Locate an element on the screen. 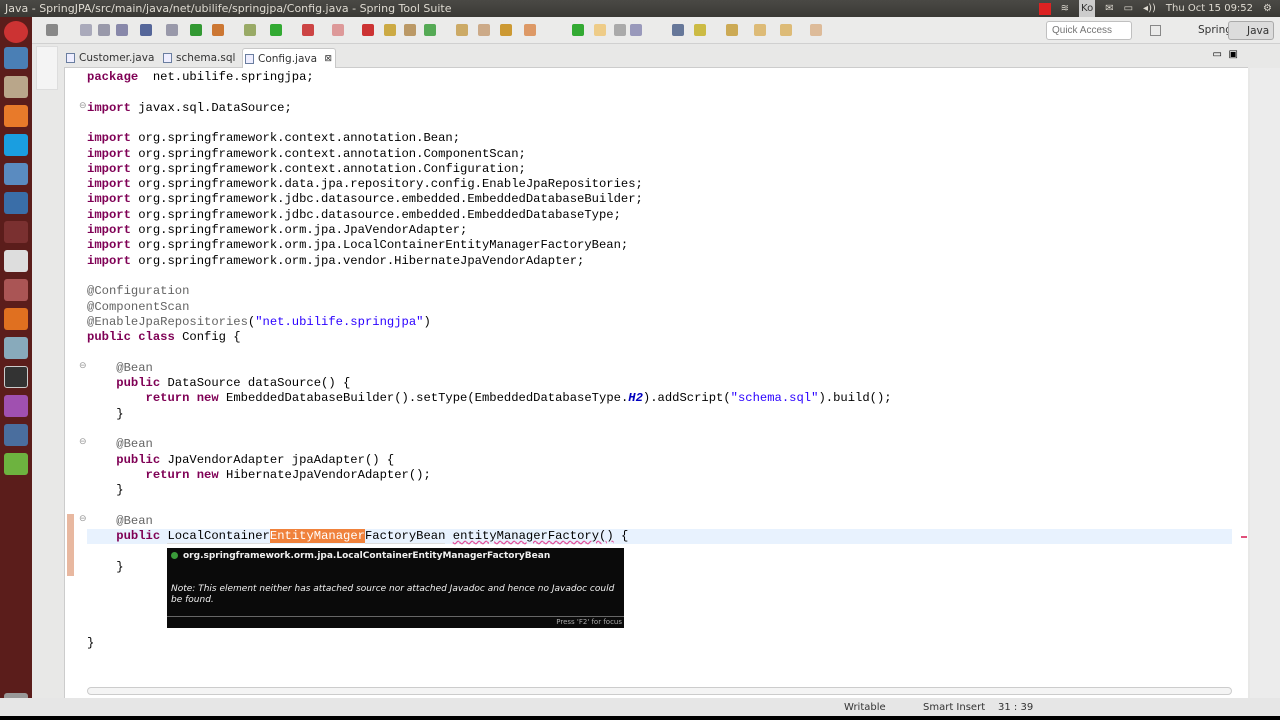 The width and height of the screenshot is (1280, 720). code-line: } is located at coordinates (90, 643).